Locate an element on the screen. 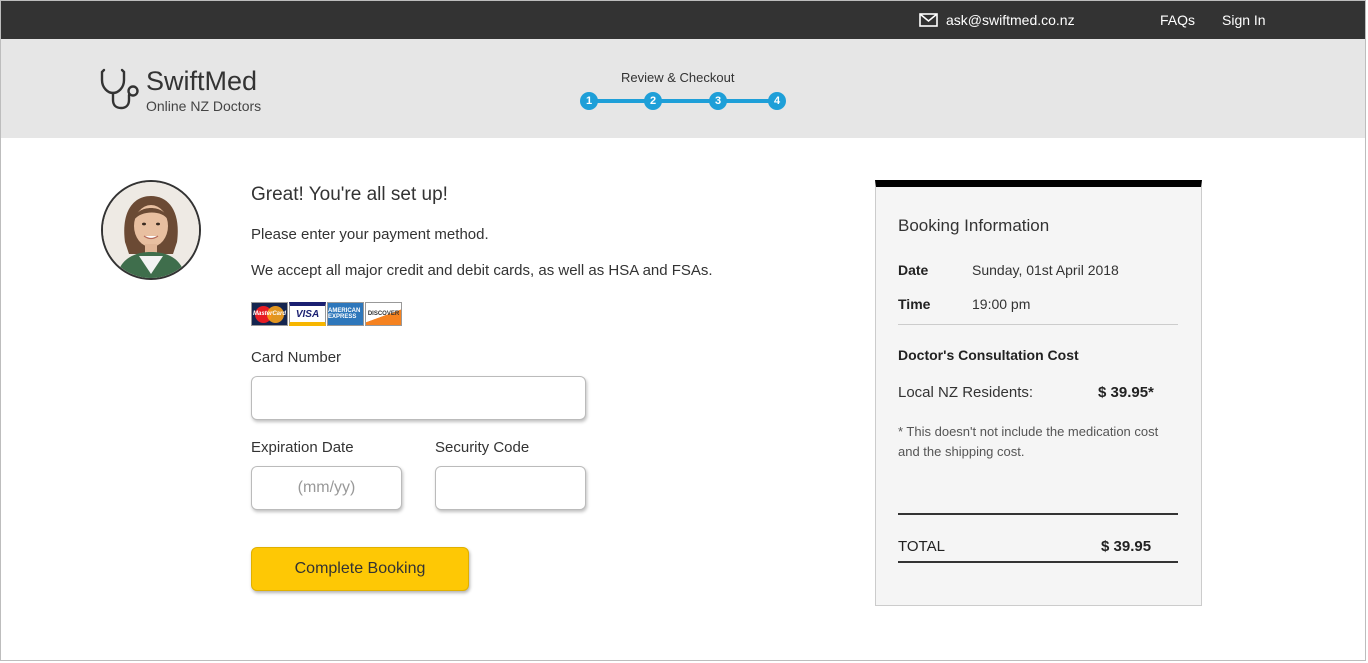 The height and width of the screenshot is (663, 1368). progress-label: Review & Checkout is located at coordinates (678, 77).